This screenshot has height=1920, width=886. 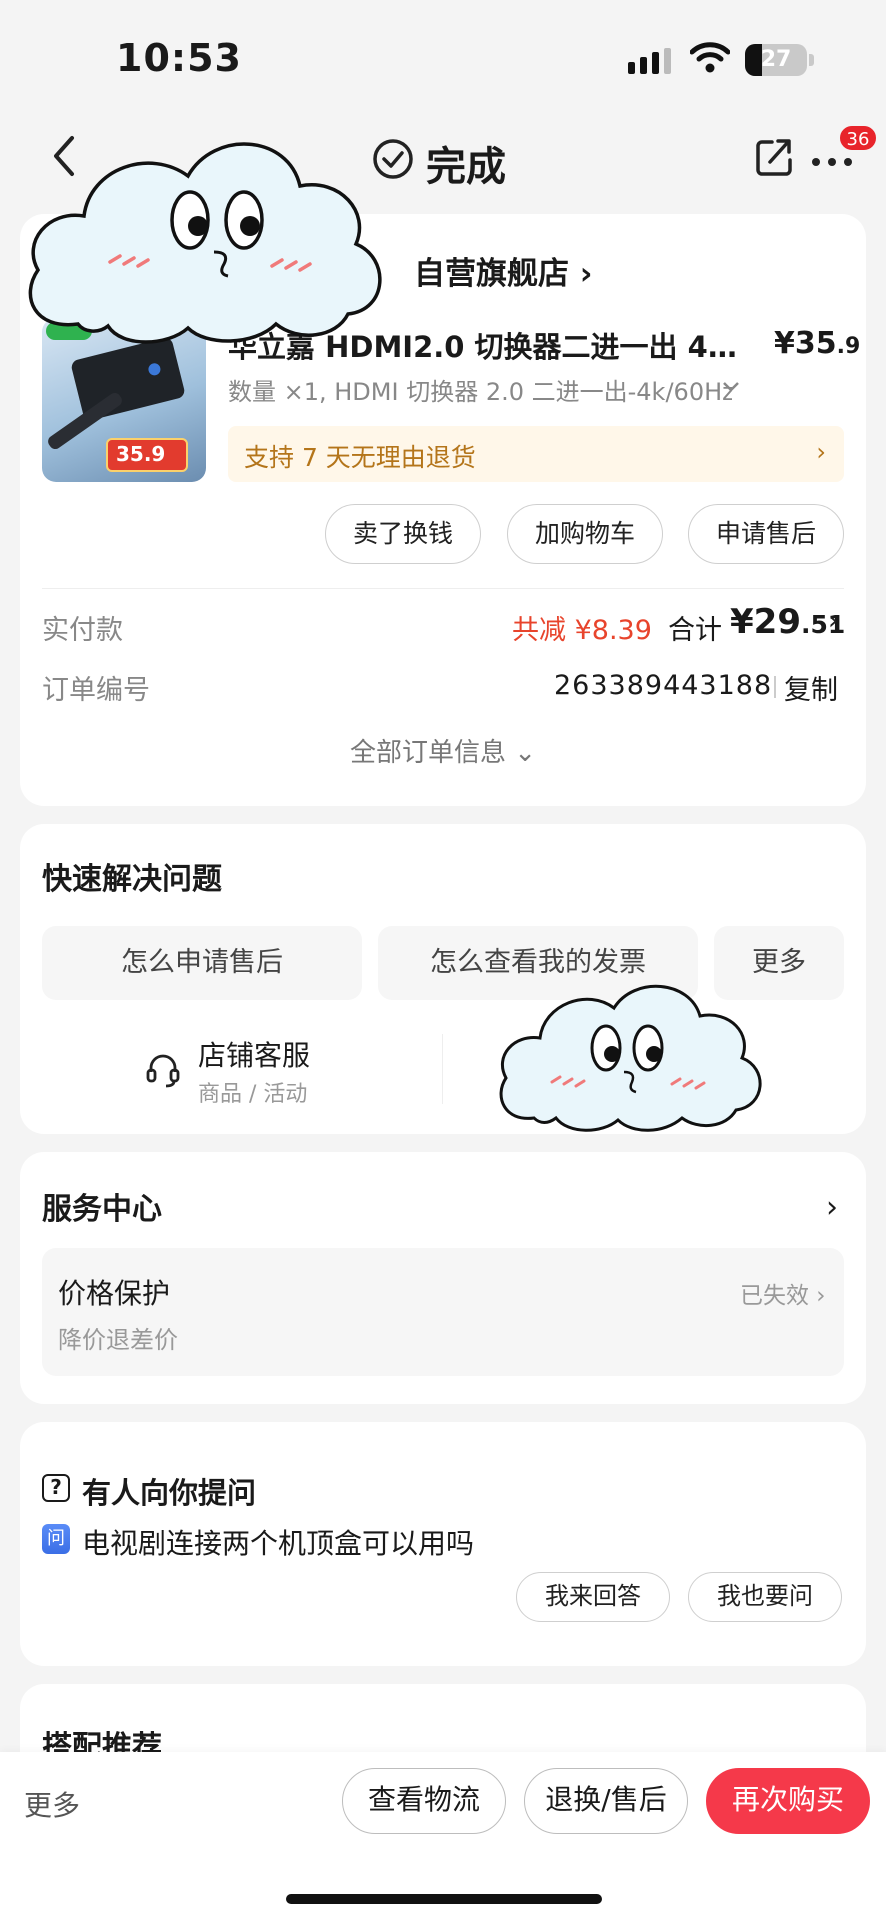 I want to click on quick-solve-title: 快速解决问题, so click(x=132, y=879).